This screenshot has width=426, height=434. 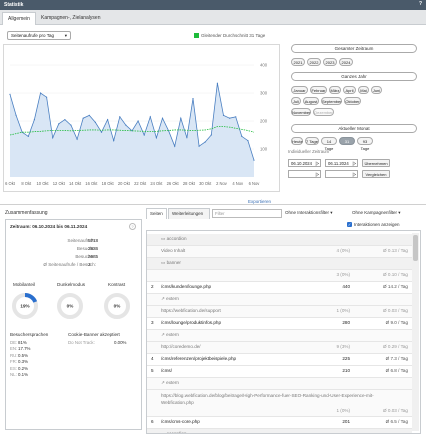 What do you see at coordinates (264, 149) in the screenshot?
I see `y-tick-label: 100` at bounding box center [264, 149].